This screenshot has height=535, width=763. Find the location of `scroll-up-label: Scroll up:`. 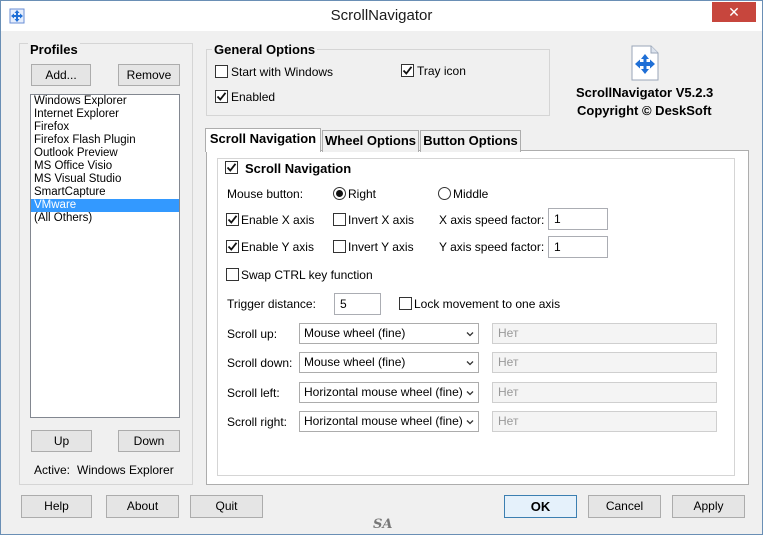

scroll-up-label: Scroll up: is located at coordinates (252, 334).